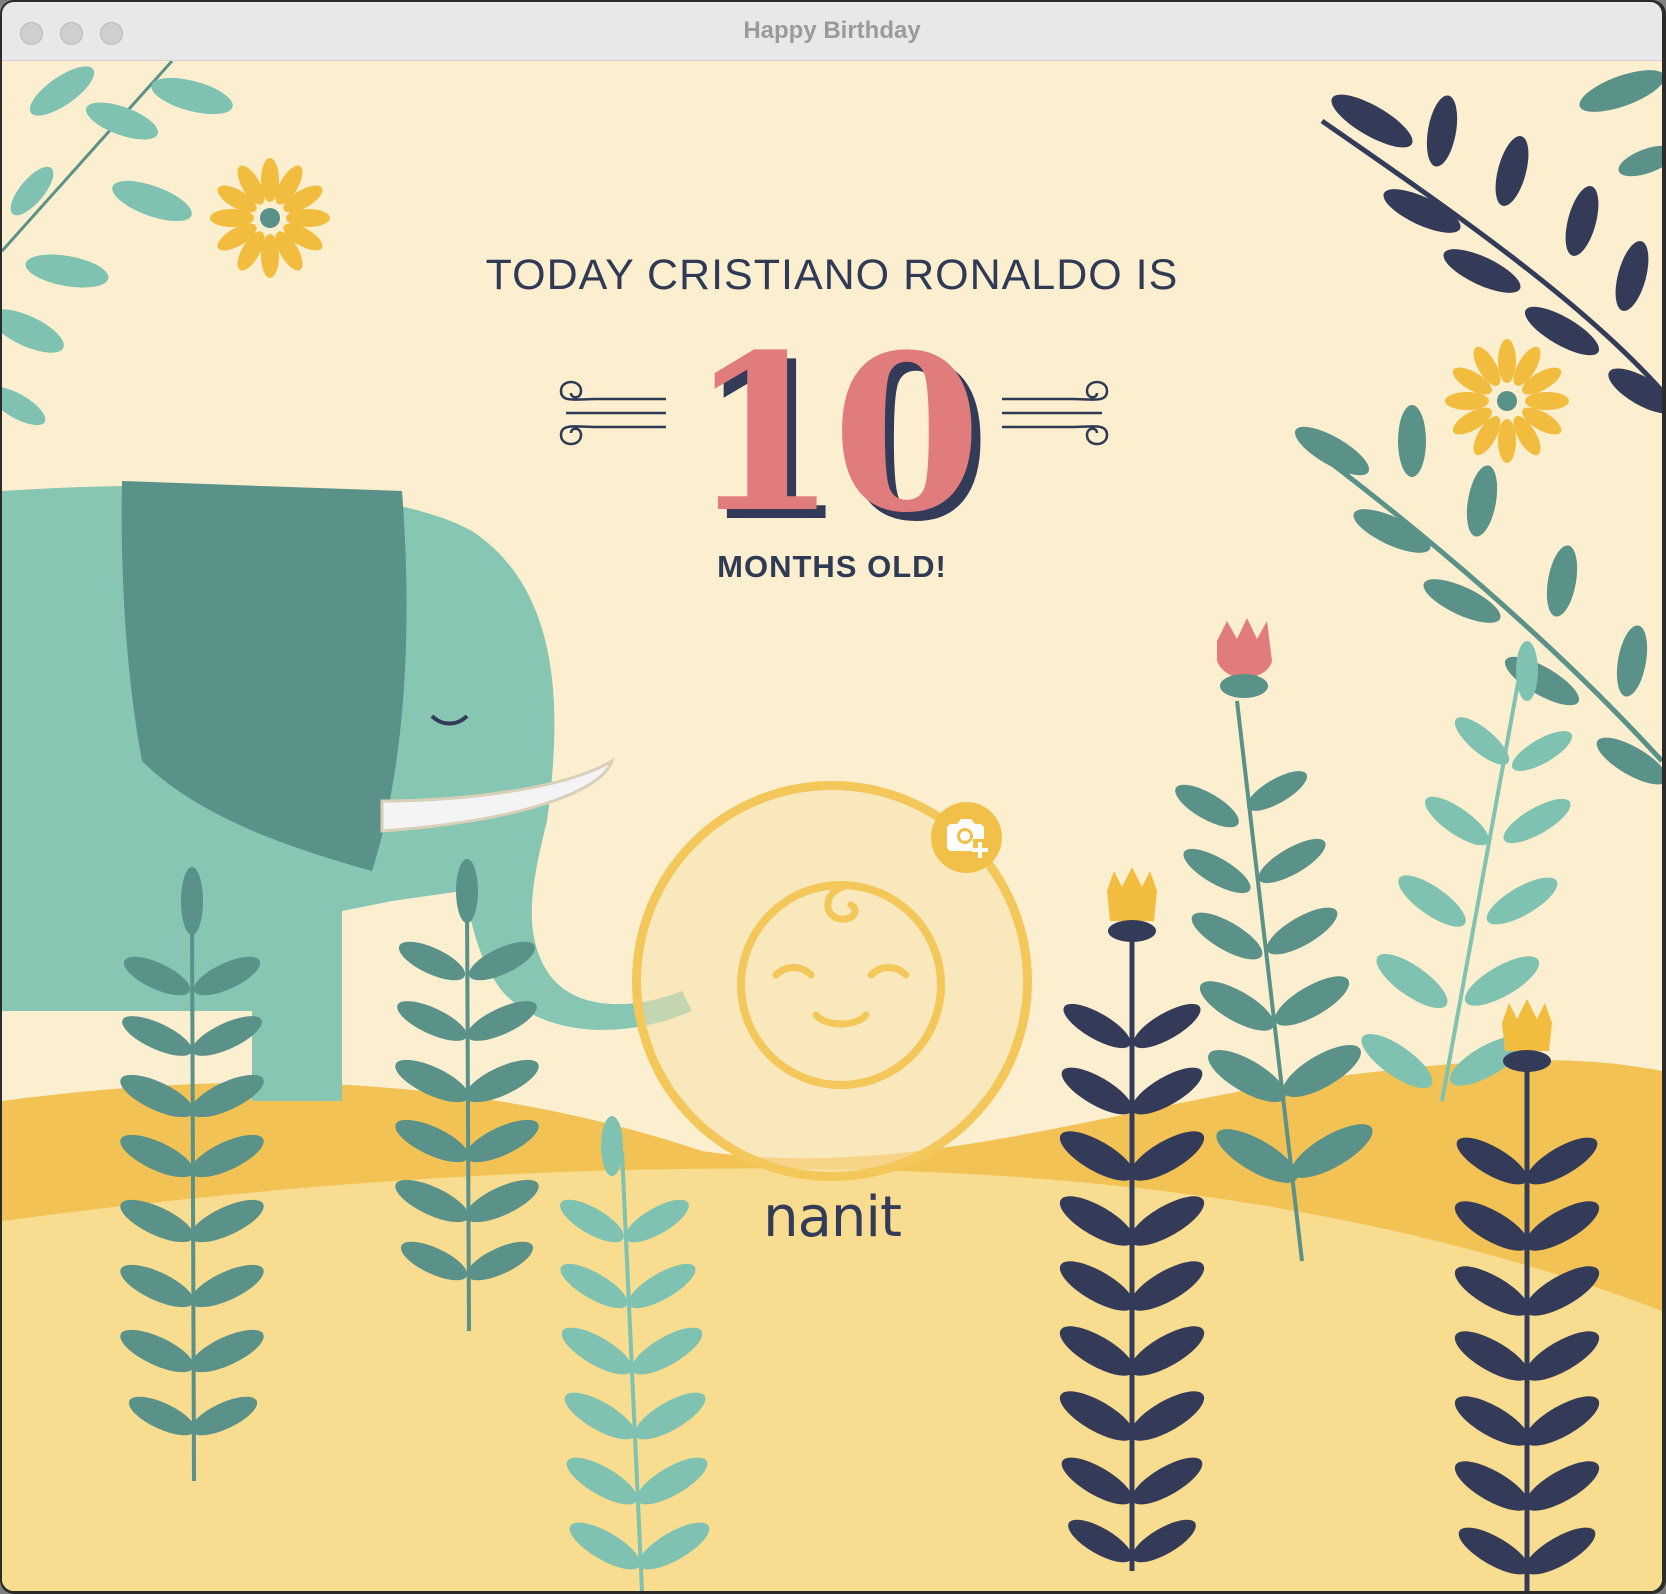  I want to click on title-line: TODAY CRISTIANO RONALDO IS, so click(832, 275).